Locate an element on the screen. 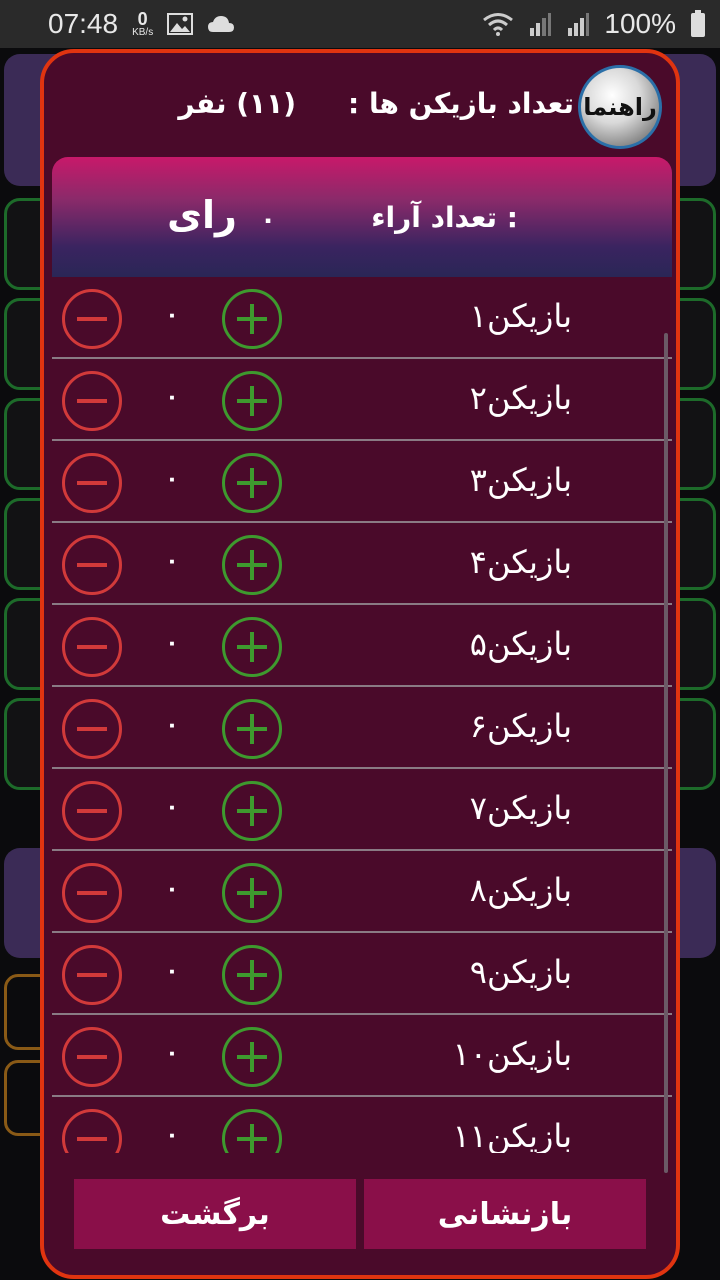 The width and height of the screenshot is (720, 1280). votes-unit: رای is located at coordinates (202, 215).